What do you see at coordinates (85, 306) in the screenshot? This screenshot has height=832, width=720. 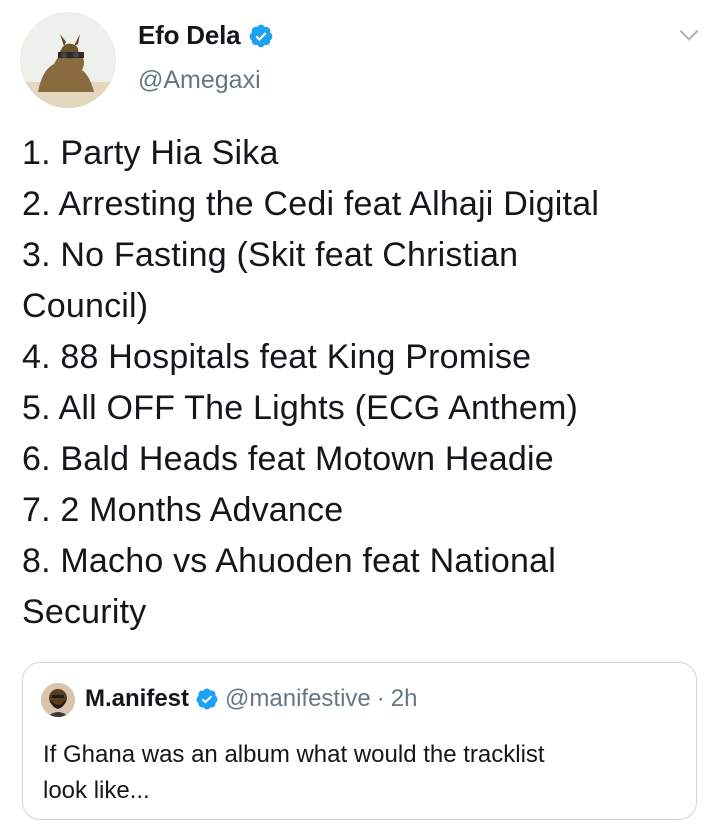 I see `tweet-line: Council)` at bounding box center [85, 306].